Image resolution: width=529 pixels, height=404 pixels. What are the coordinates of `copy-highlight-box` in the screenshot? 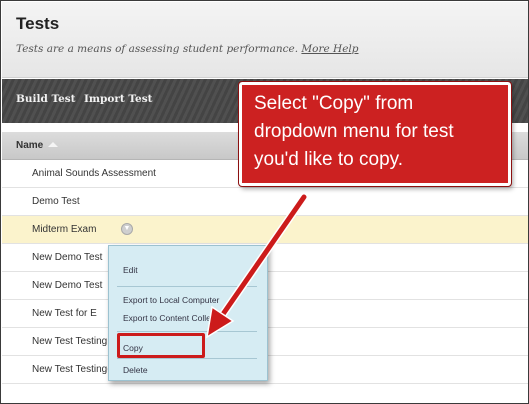 It's located at (161, 345).